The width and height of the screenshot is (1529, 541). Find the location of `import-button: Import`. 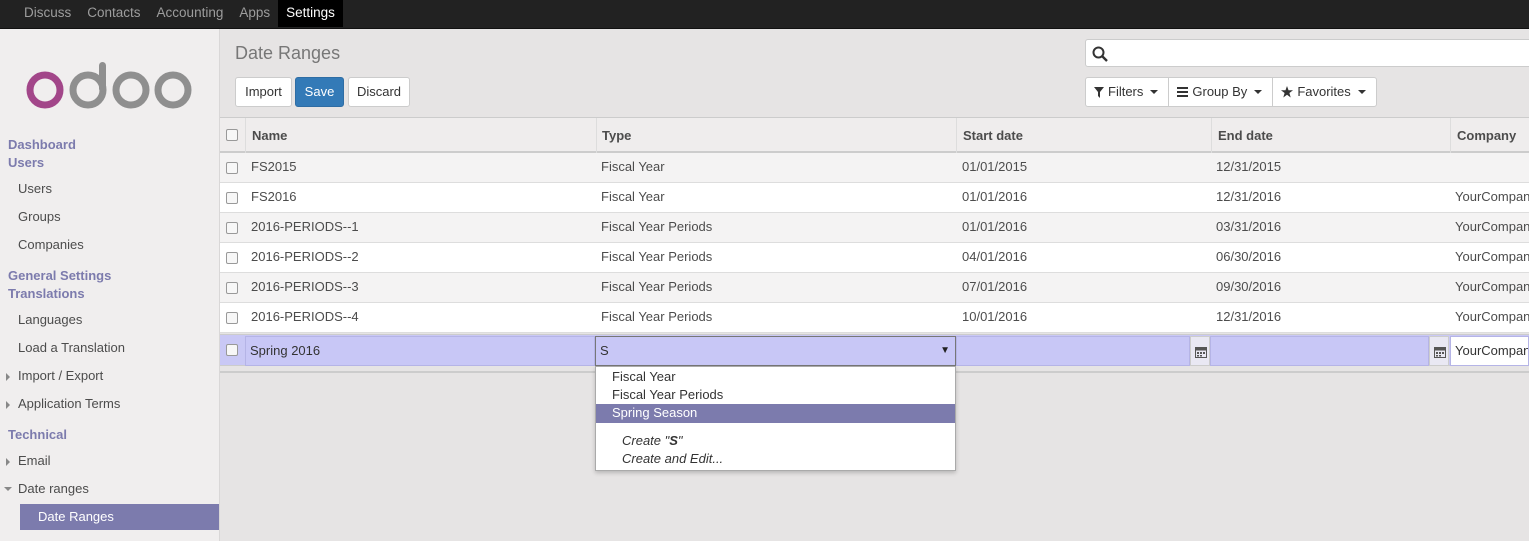

import-button: Import is located at coordinates (263, 92).